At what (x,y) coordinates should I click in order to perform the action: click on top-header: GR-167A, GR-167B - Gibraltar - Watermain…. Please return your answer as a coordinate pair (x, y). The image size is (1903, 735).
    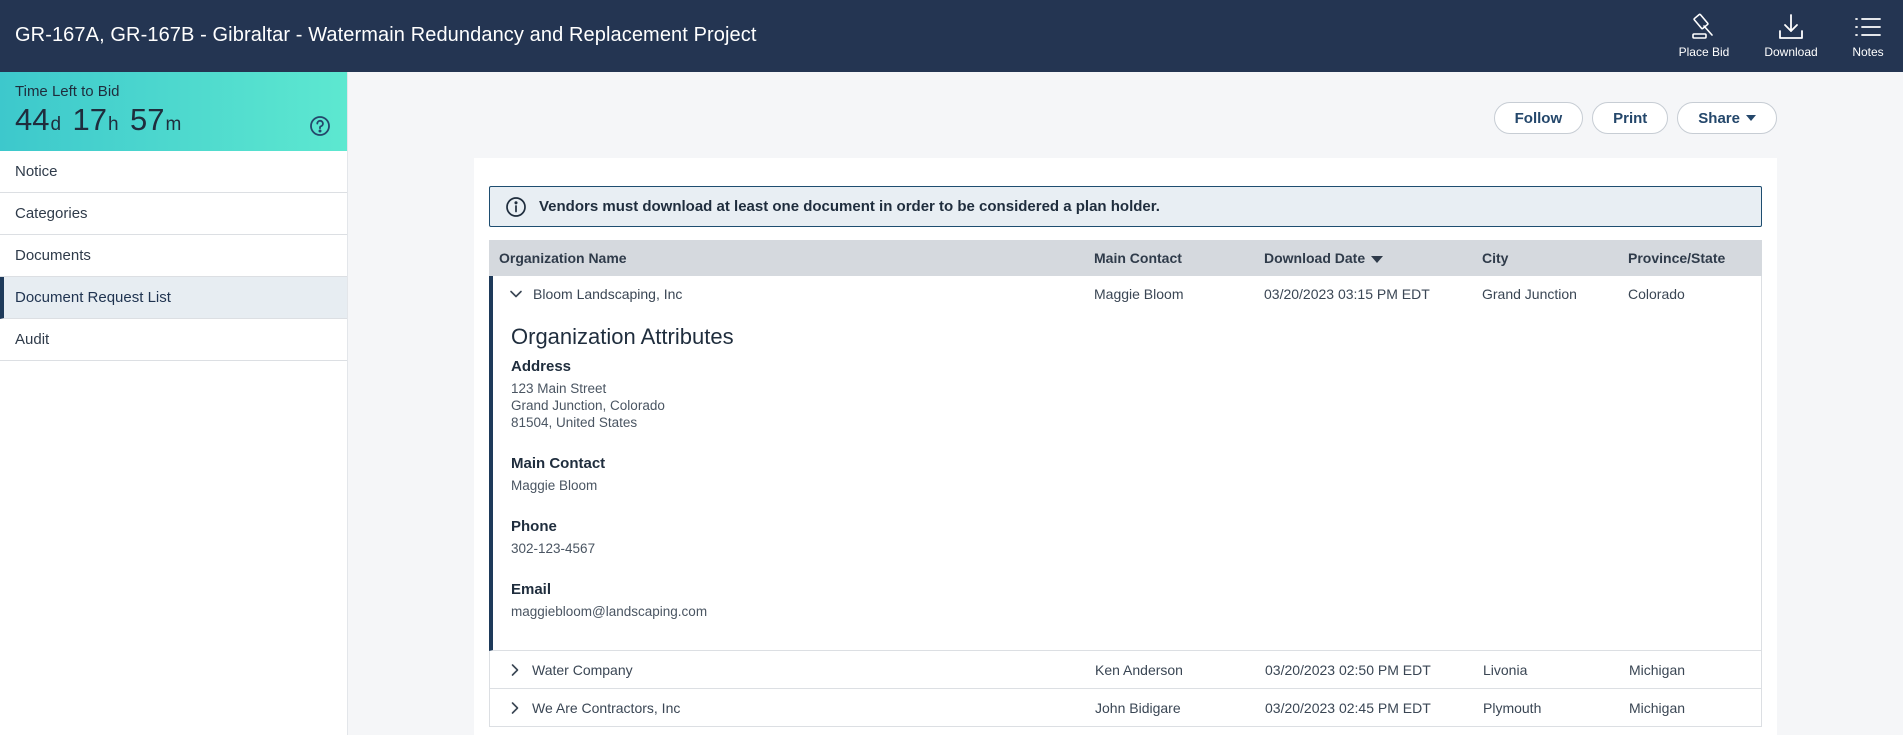
    Looking at the image, I should click on (951, 36).